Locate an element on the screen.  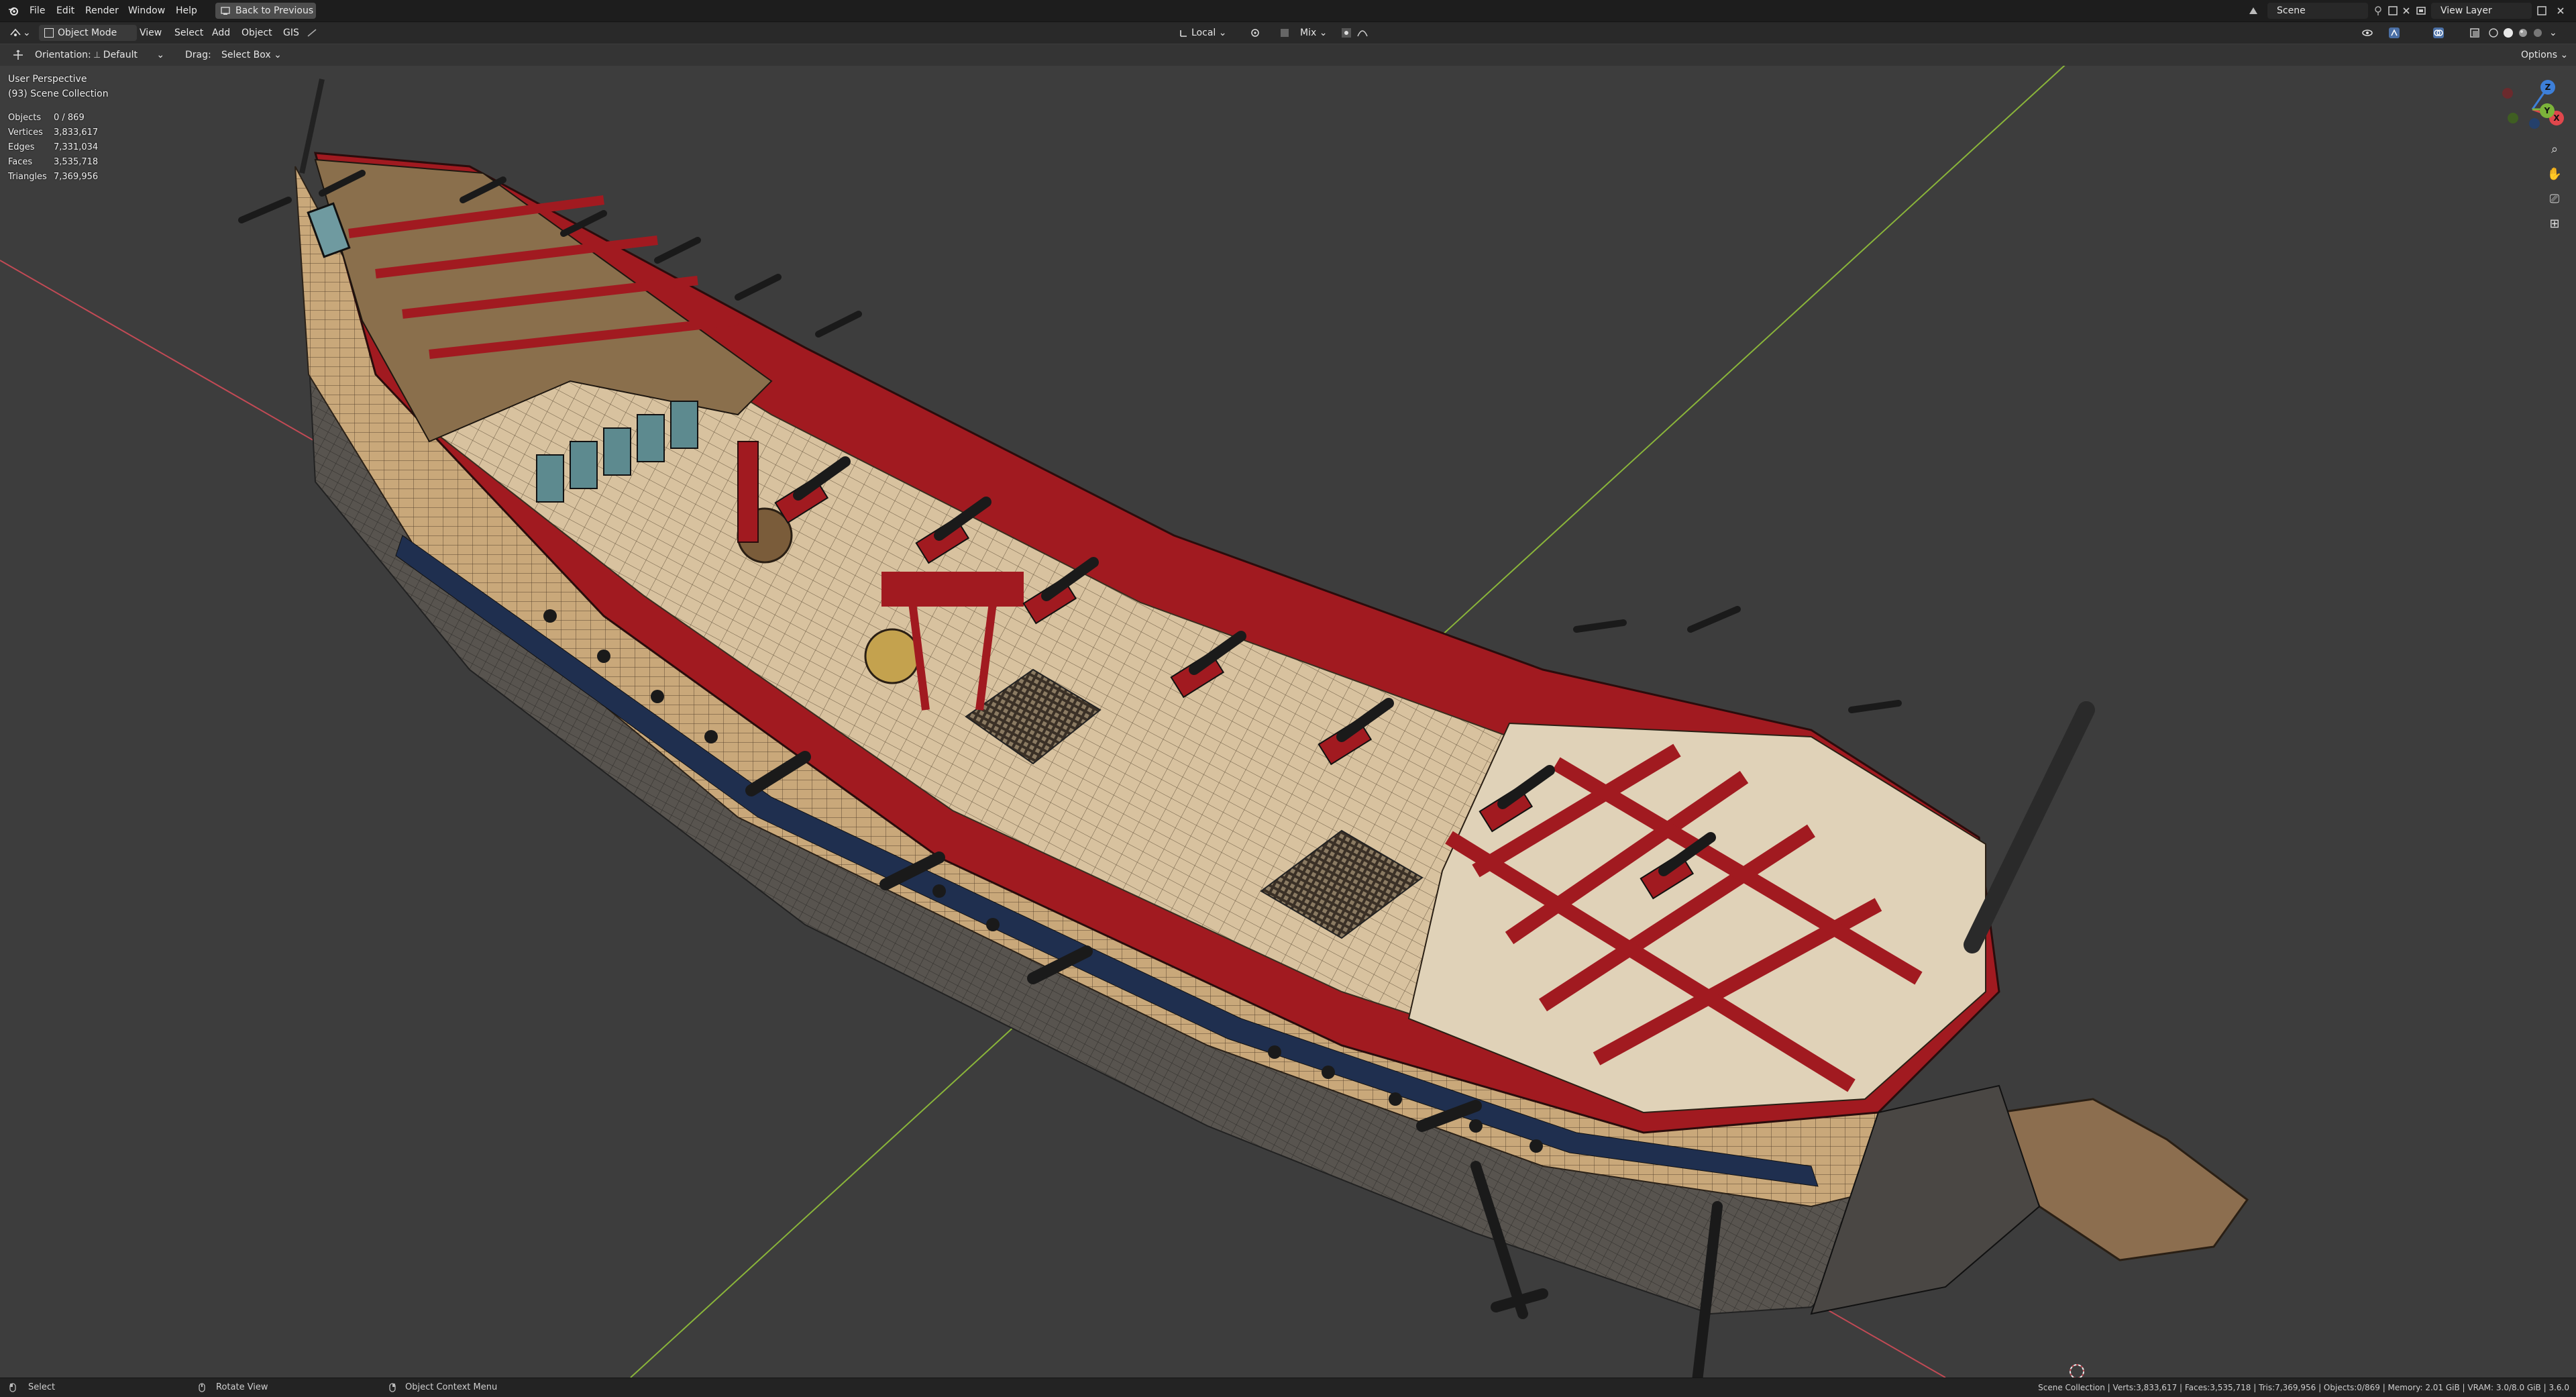
transform-orientation-label: Local is located at coordinates (1203, 33).